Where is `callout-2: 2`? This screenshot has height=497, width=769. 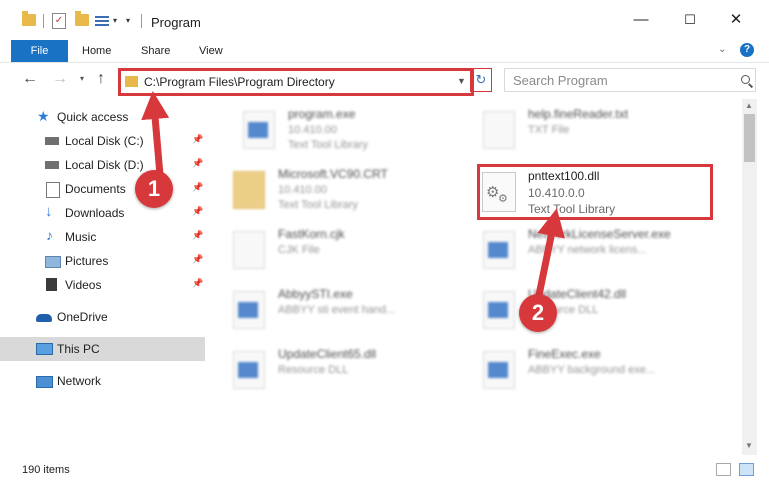 callout-2: 2 is located at coordinates (538, 313).